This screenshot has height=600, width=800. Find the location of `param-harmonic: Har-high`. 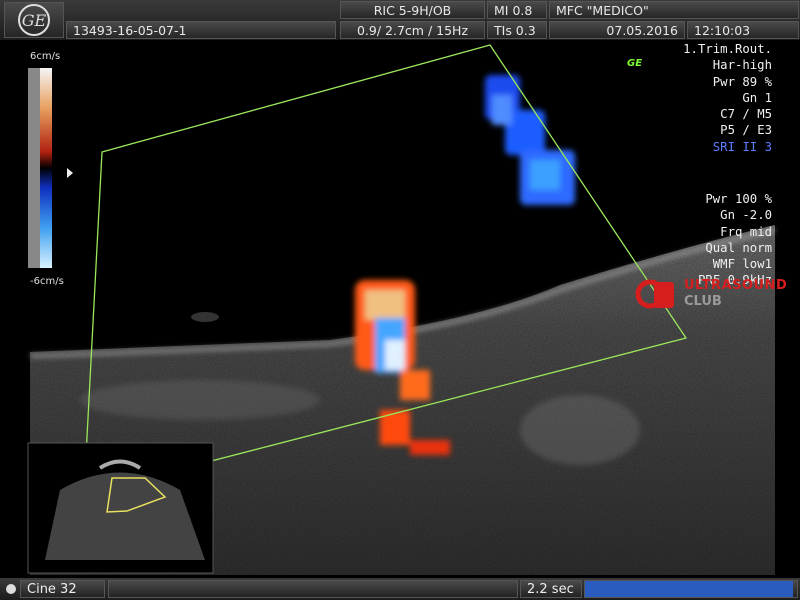

param-harmonic: Har-high is located at coordinates (742, 65).